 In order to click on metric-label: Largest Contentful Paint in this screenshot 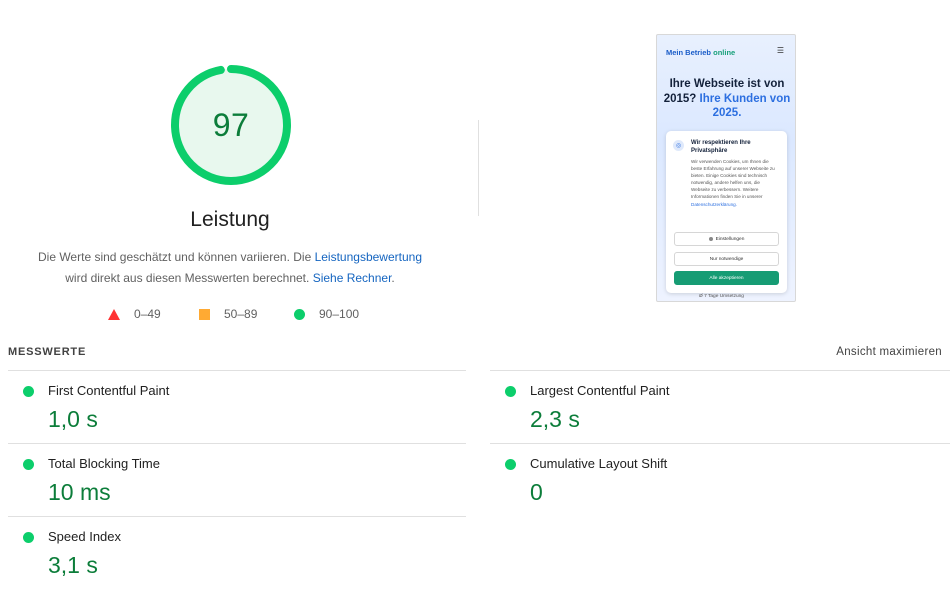, I will do `click(600, 390)`.